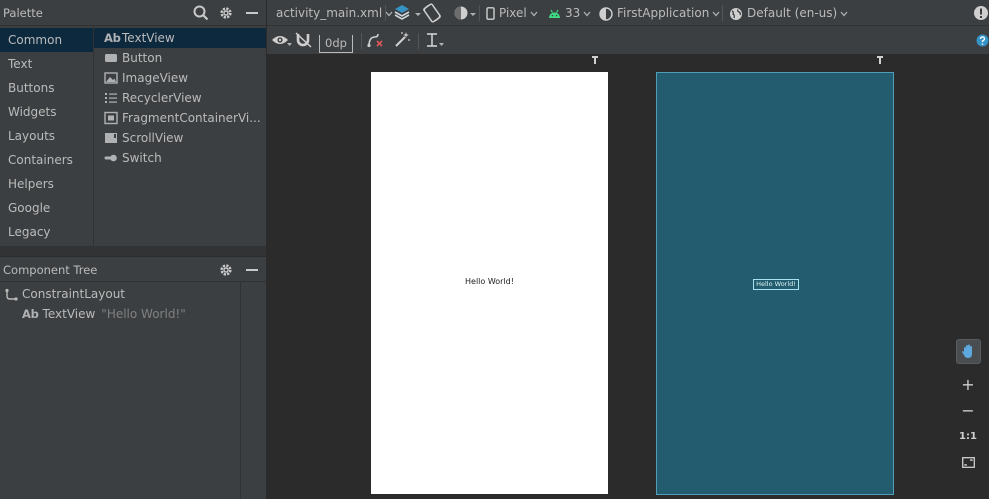 Image resolution: width=989 pixels, height=499 pixels. What do you see at coordinates (46, 64) in the screenshot?
I see `palette-category-text: Text` at bounding box center [46, 64].